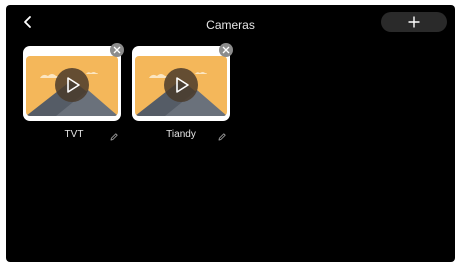  I want to click on plus-icon, so click(414, 22).